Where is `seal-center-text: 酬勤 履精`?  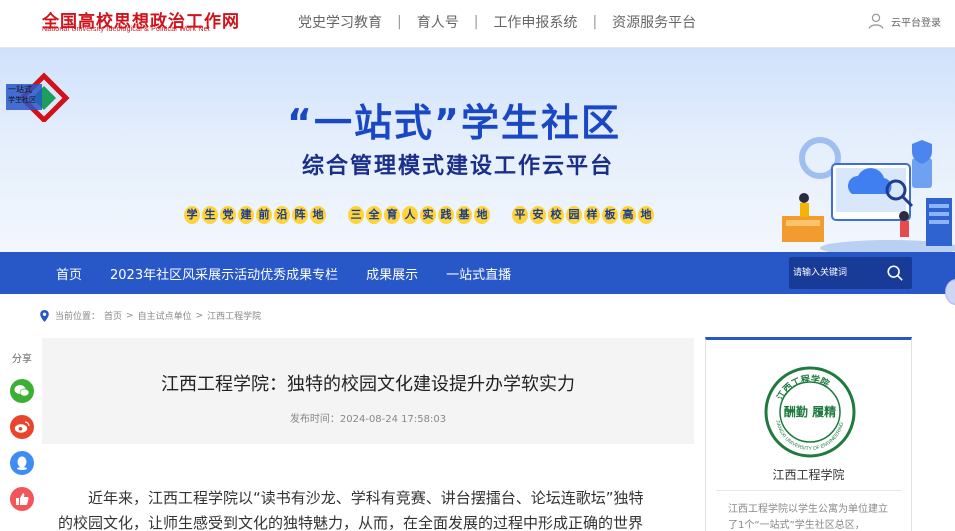 seal-center-text: 酬勤 履精 is located at coordinates (810, 411).